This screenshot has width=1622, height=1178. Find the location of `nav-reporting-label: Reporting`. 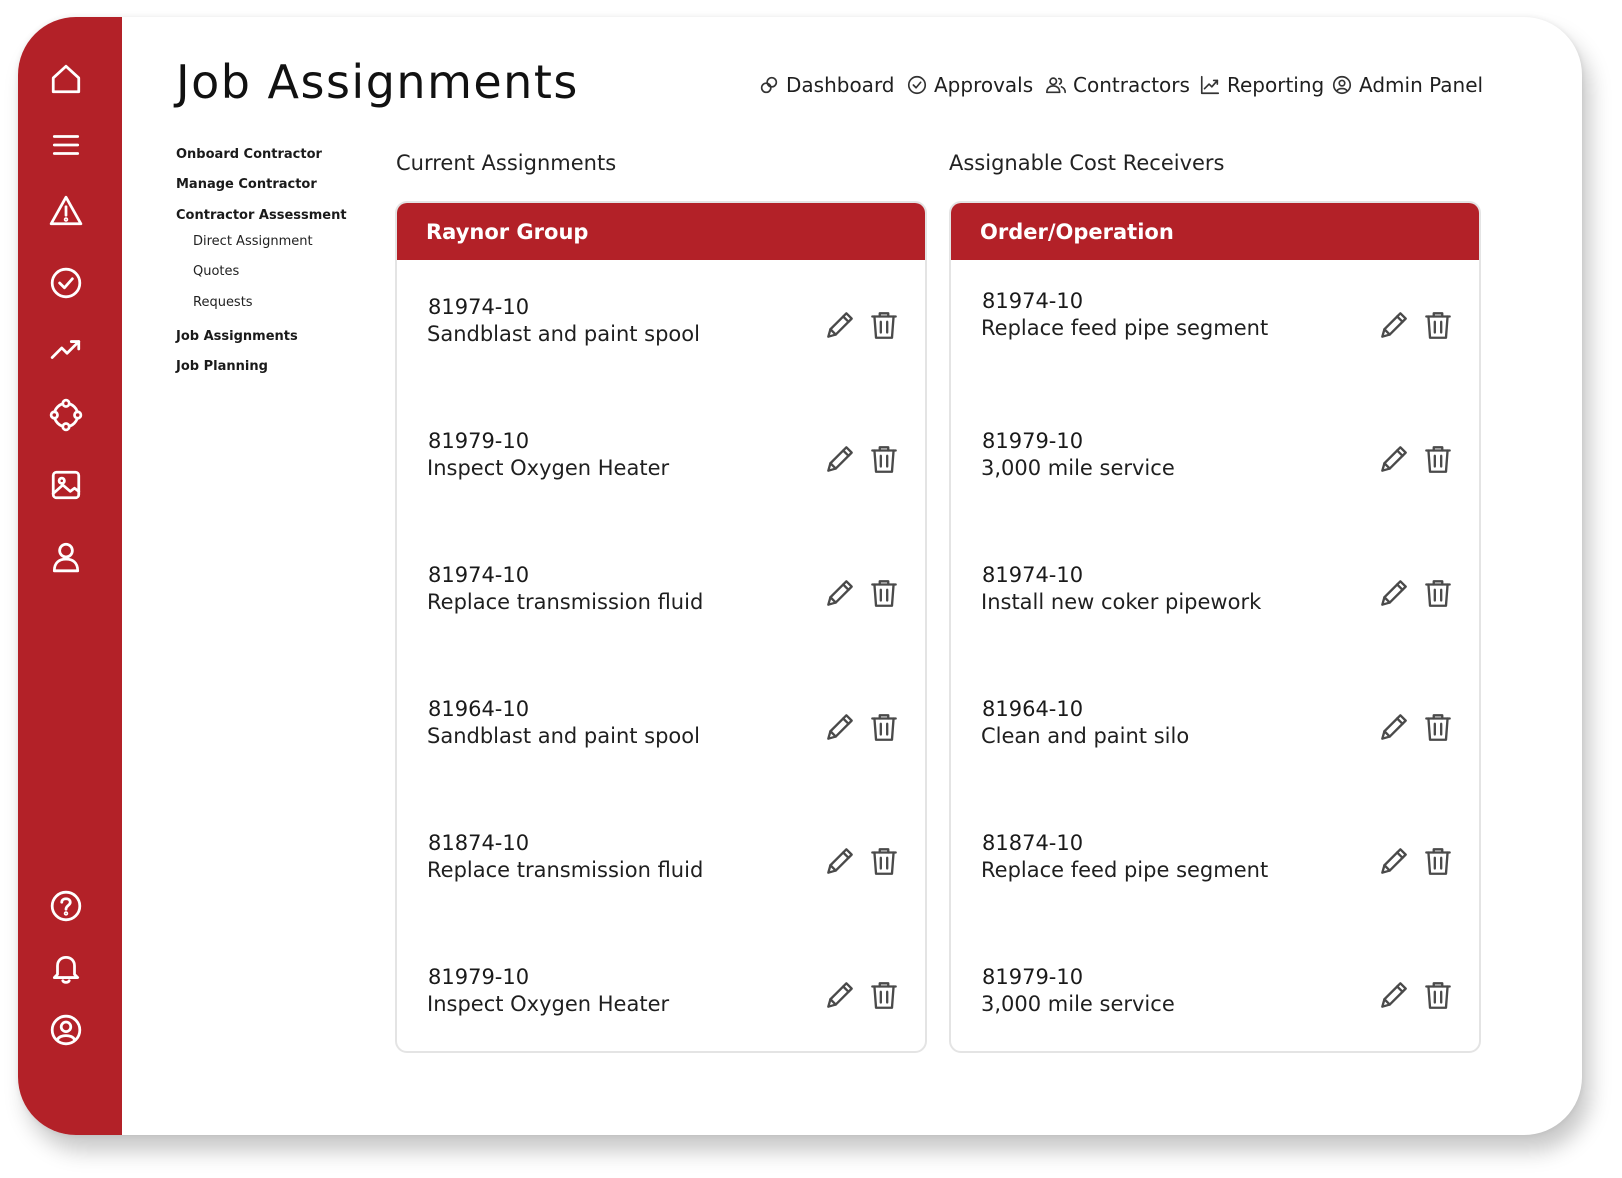

nav-reporting-label: Reporting is located at coordinates (1276, 85).